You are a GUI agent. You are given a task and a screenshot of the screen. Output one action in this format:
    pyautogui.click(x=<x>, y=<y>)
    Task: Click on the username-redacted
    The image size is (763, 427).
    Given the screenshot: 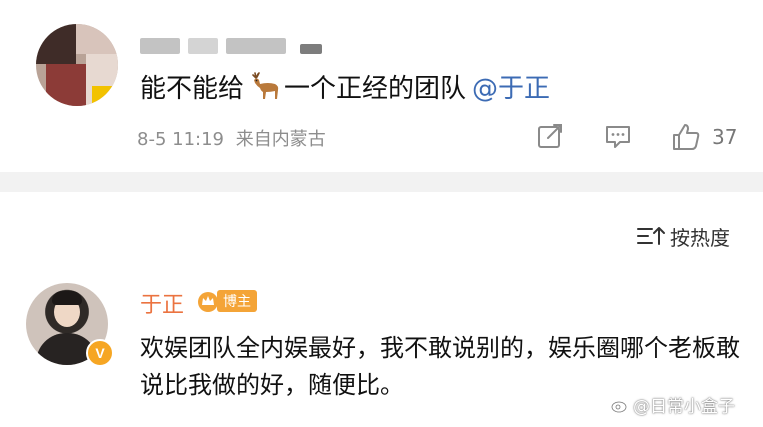 What is the action you would take?
    pyautogui.click(x=235, y=46)
    